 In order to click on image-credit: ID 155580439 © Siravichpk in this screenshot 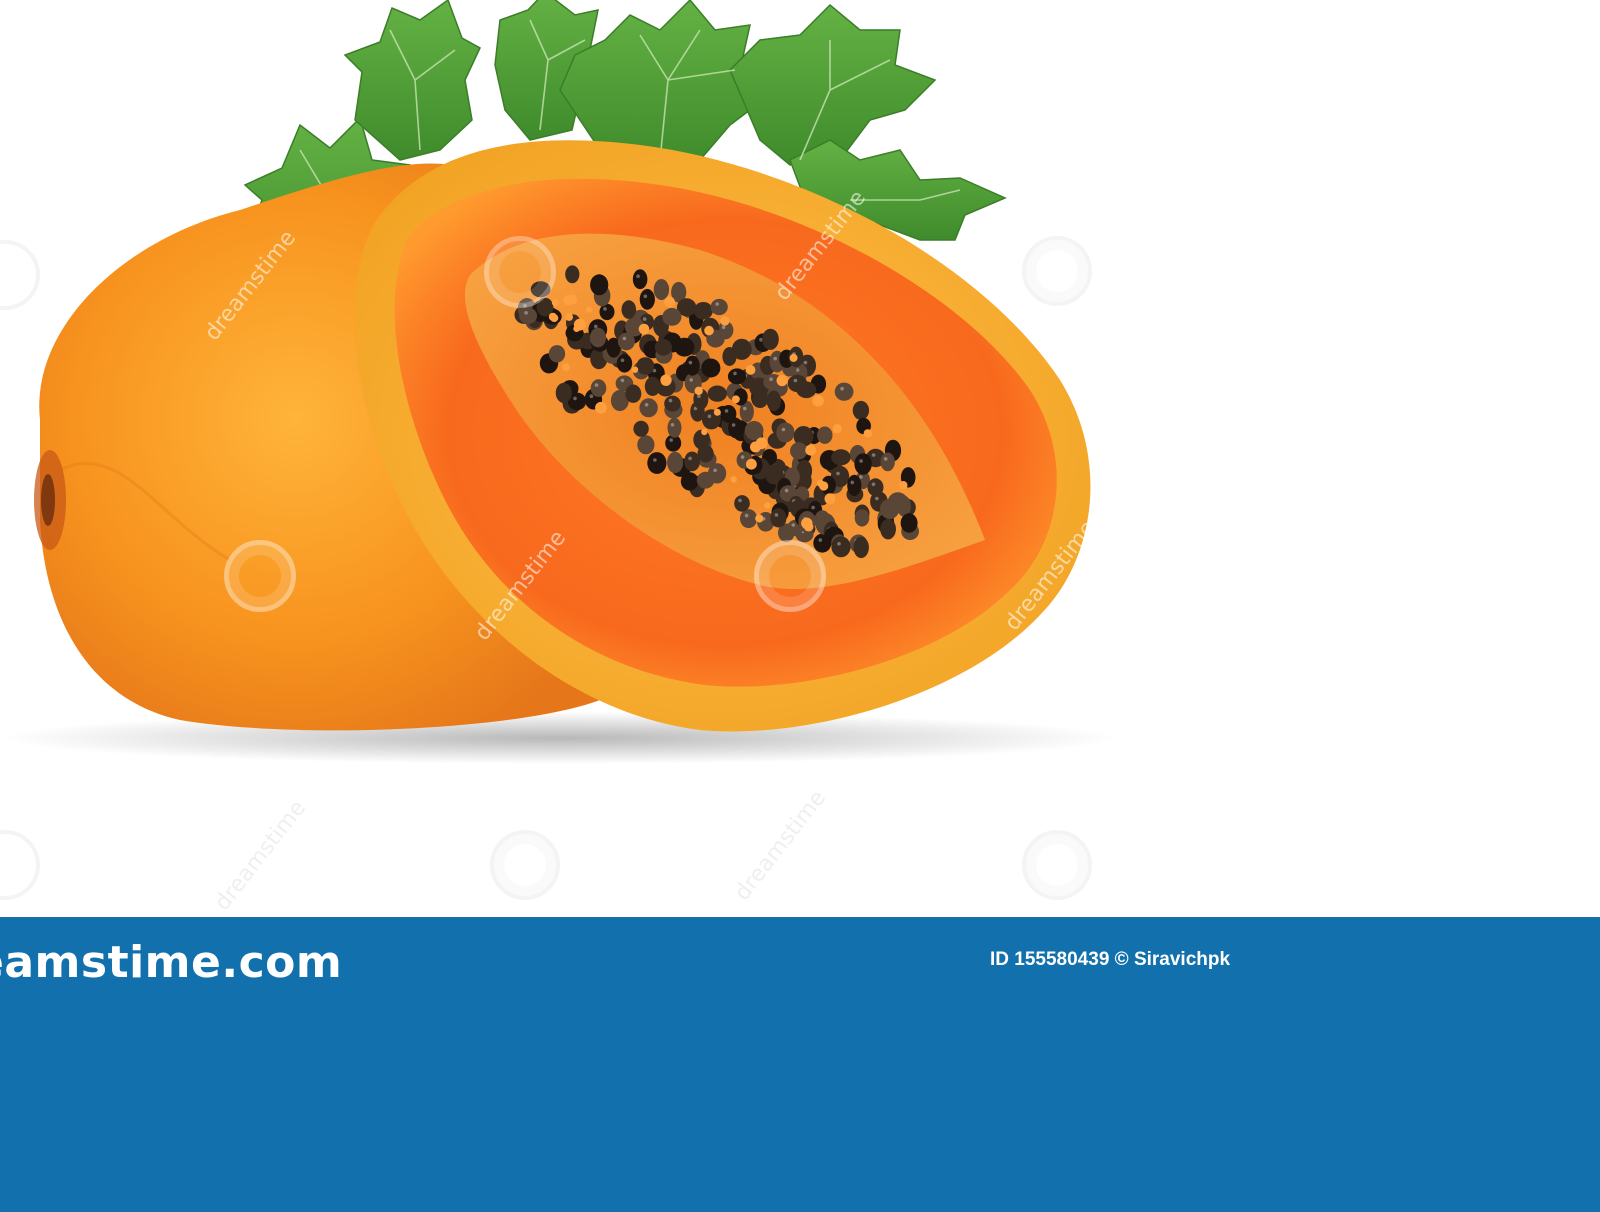, I will do `click(1110, 959)`.